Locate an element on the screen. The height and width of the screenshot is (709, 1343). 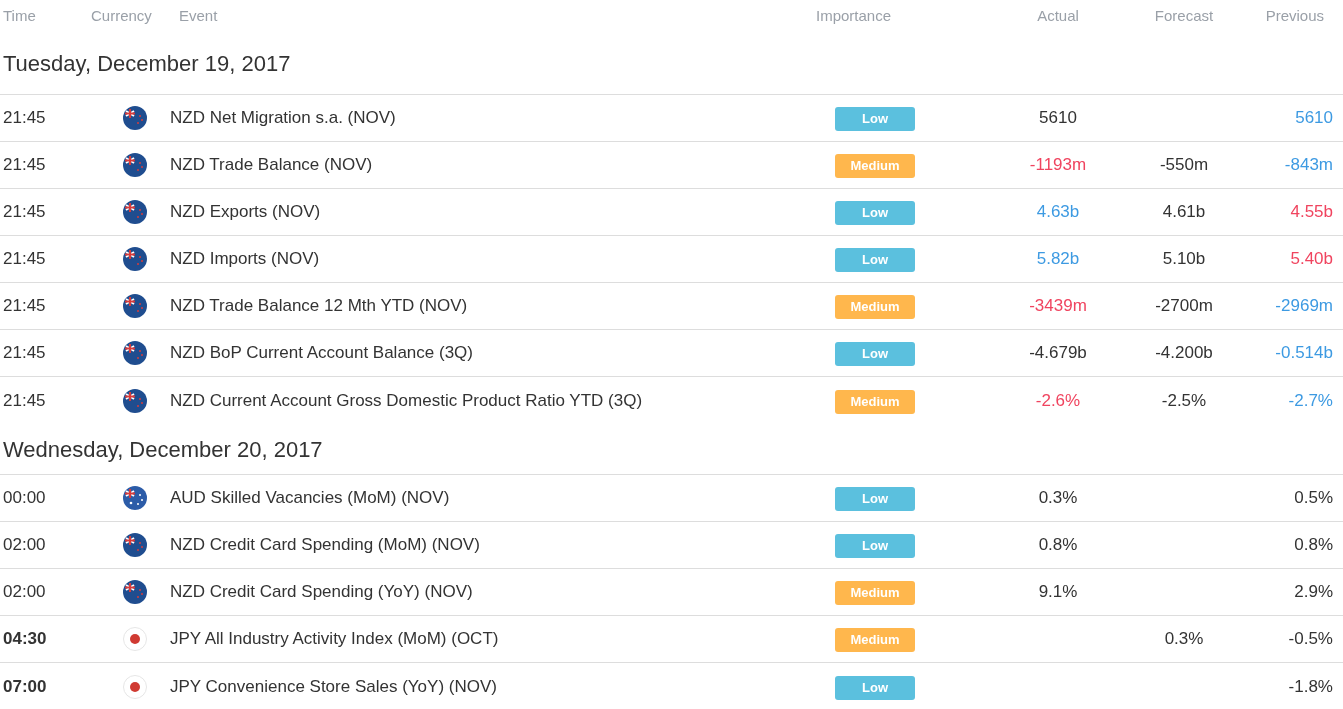
time-cell-text: 00:00 is located at coordinates (24, 498).